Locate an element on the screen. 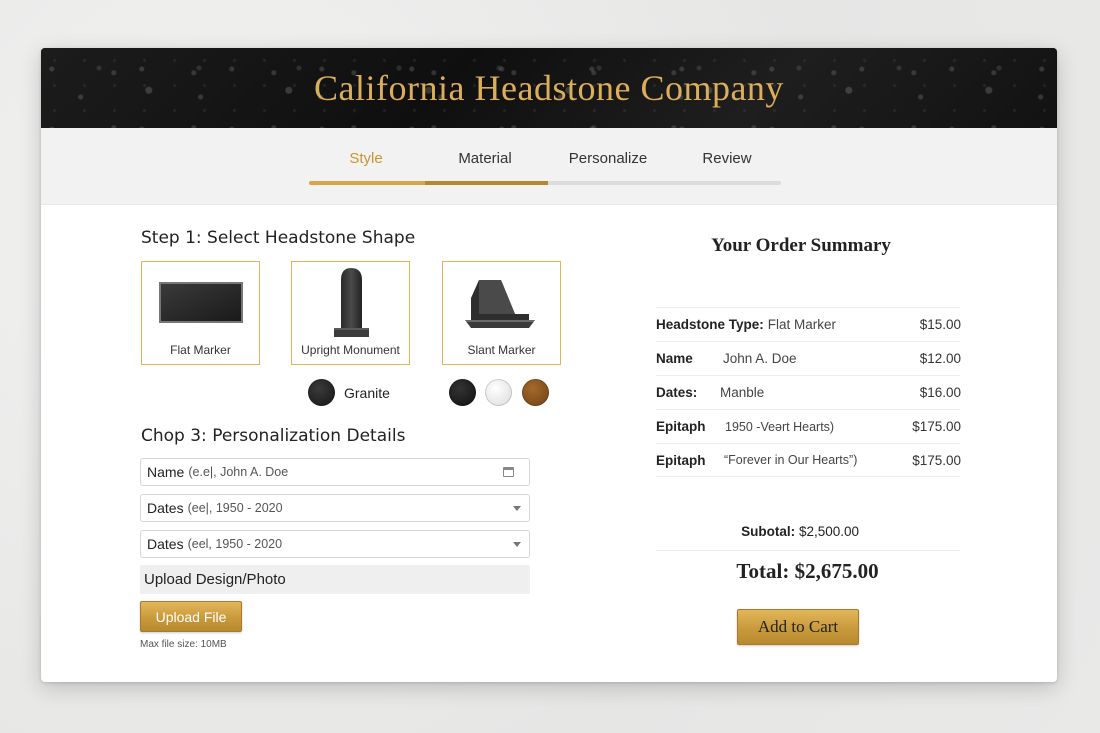  dates-select-1: Dates (ee|, 1950 - 2020 is located at coordinates (335, 508).